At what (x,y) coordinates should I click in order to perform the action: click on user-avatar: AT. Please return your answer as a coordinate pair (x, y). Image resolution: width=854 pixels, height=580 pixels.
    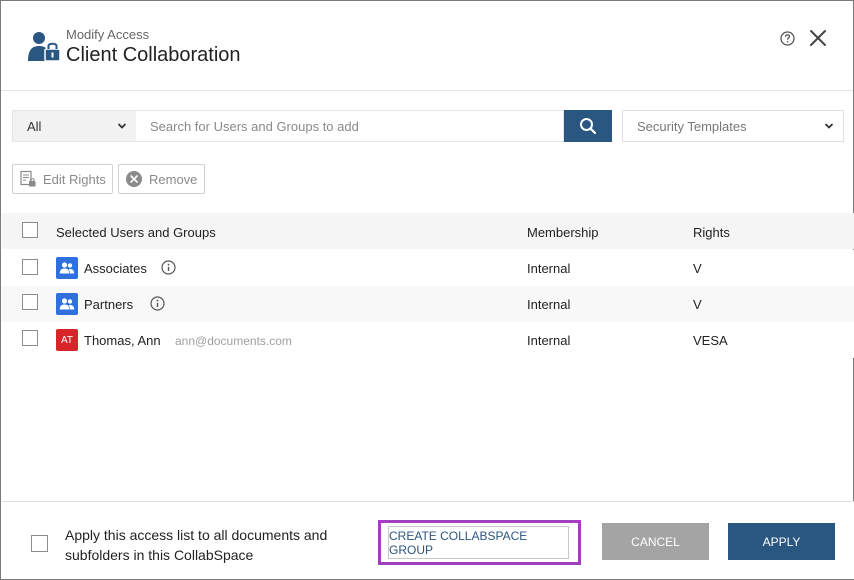
    Looking at the image, I should click on (67, 340).